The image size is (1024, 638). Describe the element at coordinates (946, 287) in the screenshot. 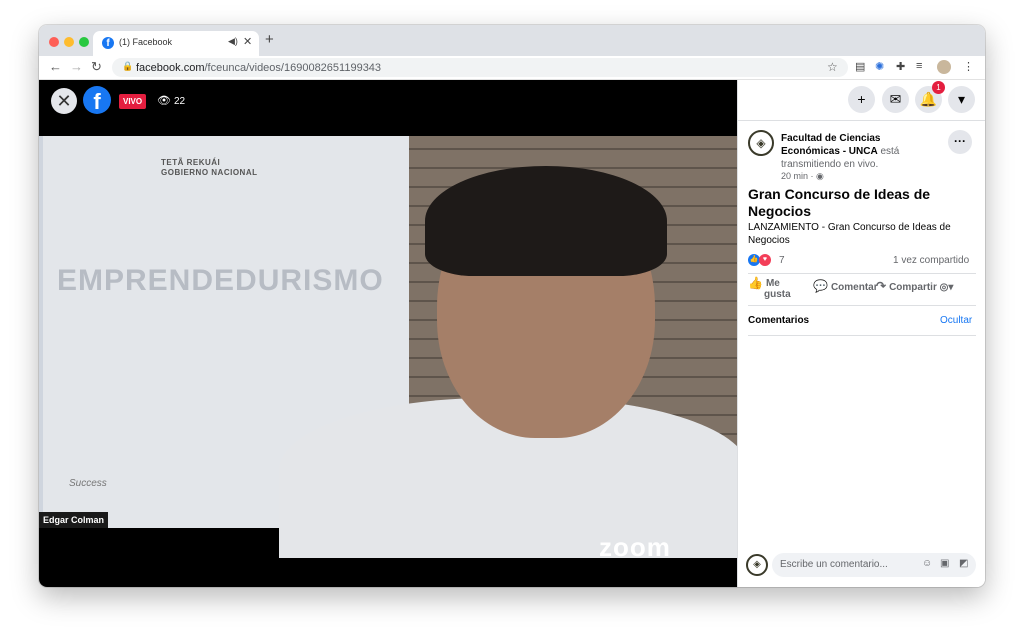

I see `share-avatar-icon: ◎▾` at that location.